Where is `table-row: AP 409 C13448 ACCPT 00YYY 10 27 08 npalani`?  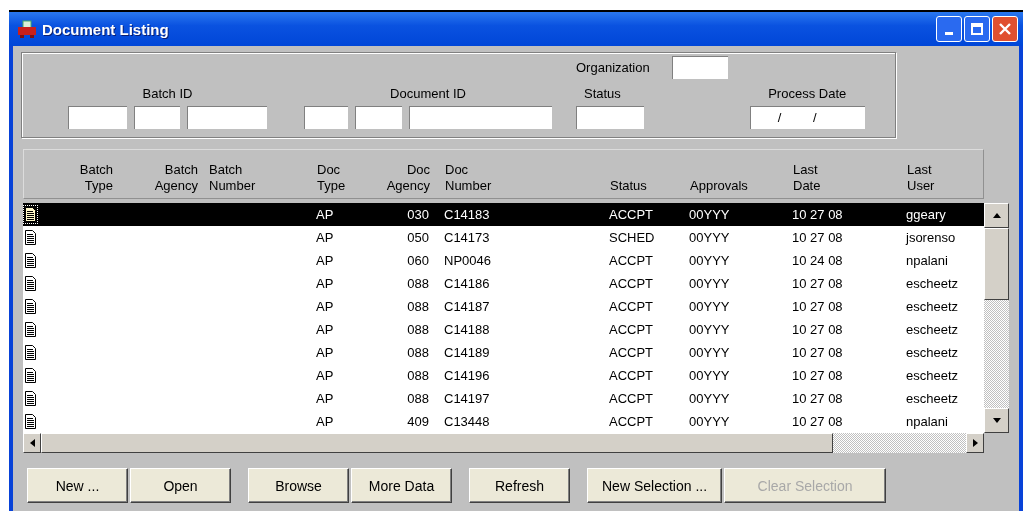
table-row: AP 409 C13448 ACCPT 00YYY 10 27 08 npalani is located at coordinates (503, 421).